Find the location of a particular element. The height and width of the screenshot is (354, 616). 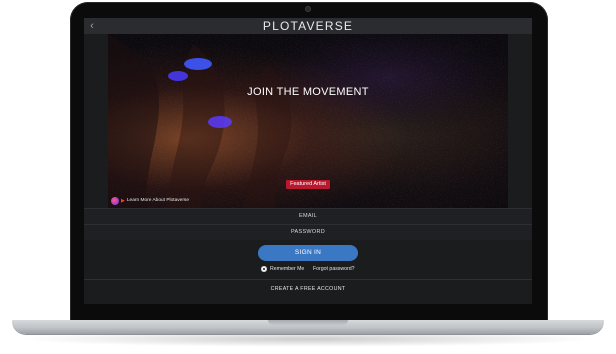

create-account-link: CREATE A FREE ACCOUNT is located at coordinates (308, 289).